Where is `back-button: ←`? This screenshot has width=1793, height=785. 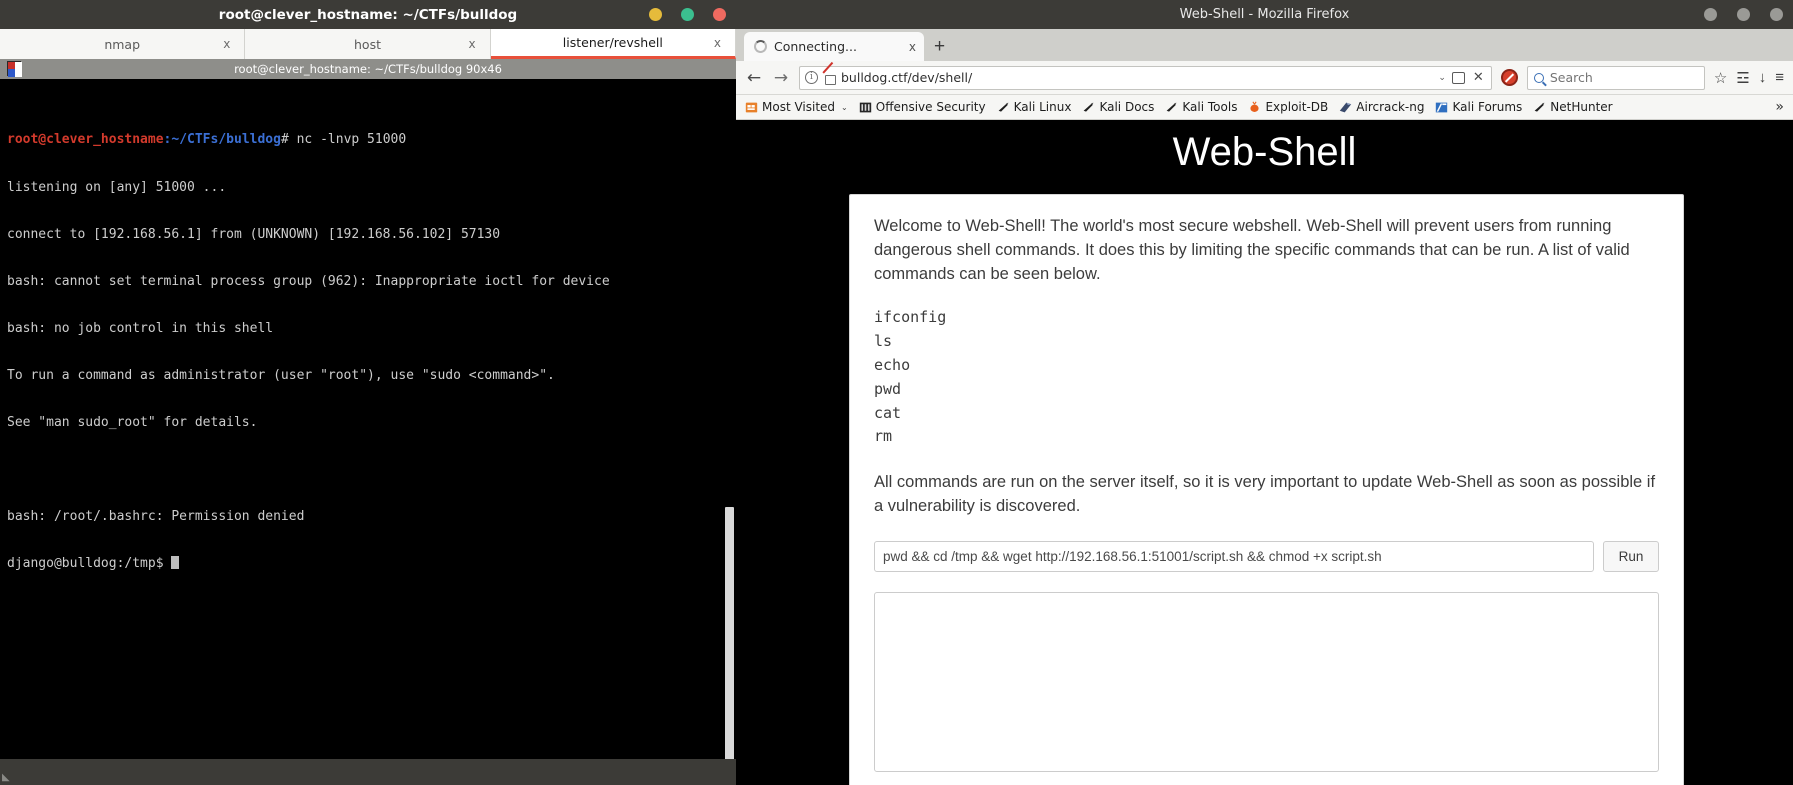
back-button: ← is located at coordinates (754, 78).